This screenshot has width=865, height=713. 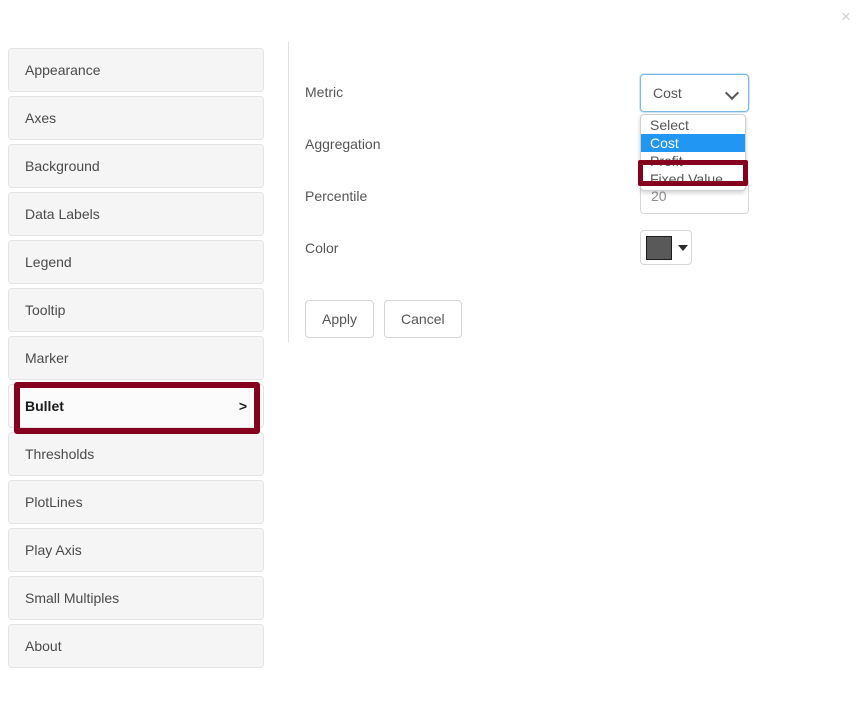 I want to click on sidebar-item-marker: Marker, so click(x=136, y=358).